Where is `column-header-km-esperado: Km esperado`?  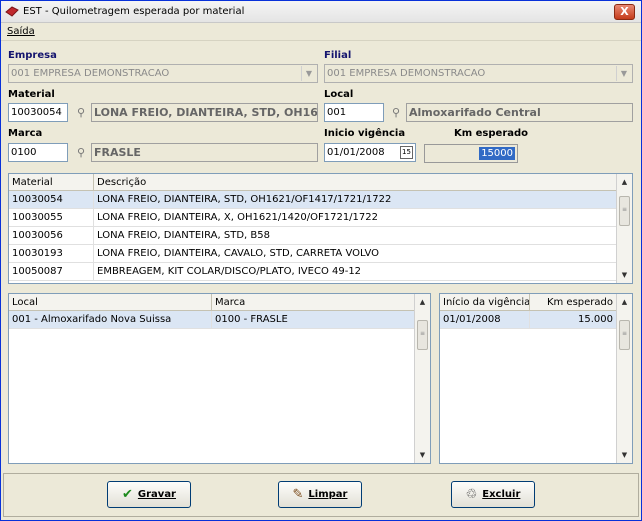 column-header-km-esperado: Km esperado is located at coordinates (573, 302).